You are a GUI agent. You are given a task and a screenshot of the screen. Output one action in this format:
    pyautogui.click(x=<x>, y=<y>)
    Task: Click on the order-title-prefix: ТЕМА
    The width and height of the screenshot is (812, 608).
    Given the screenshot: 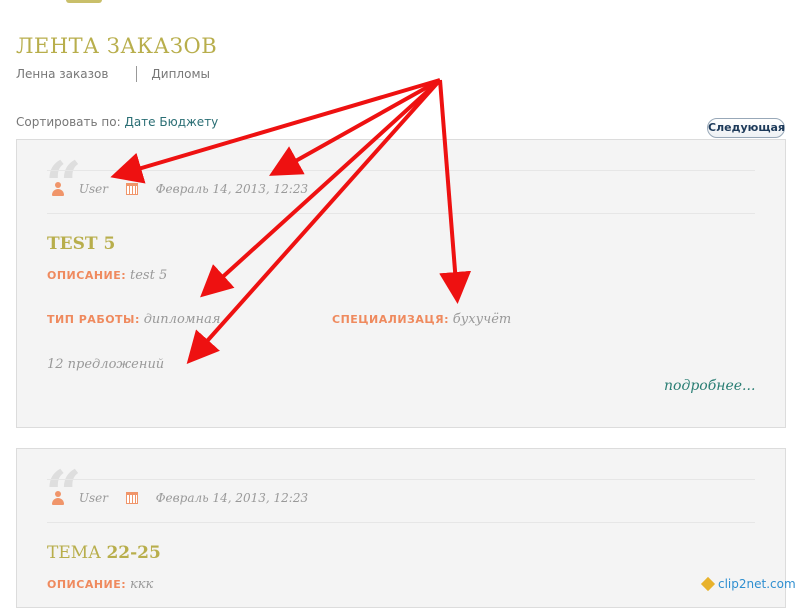 What is the action you would take?
    pyautogui.click(x=74, y=553)
    